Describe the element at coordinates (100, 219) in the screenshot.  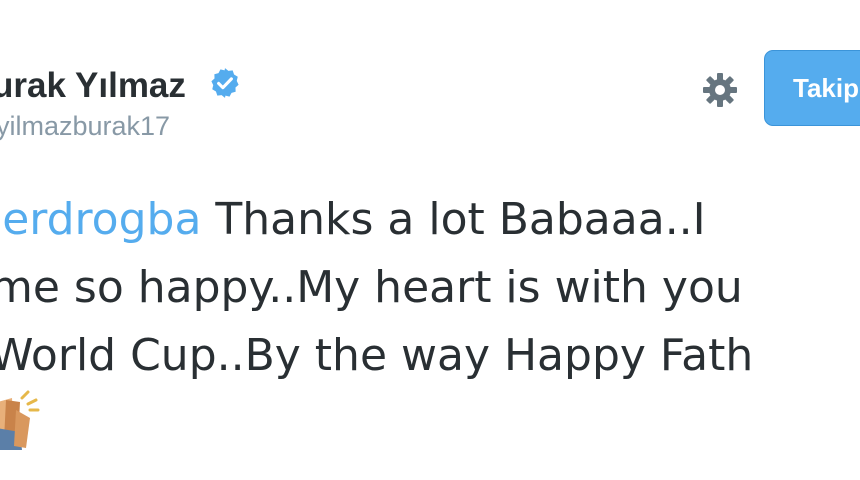
I see `mention-link: ierdrogba` at that location.